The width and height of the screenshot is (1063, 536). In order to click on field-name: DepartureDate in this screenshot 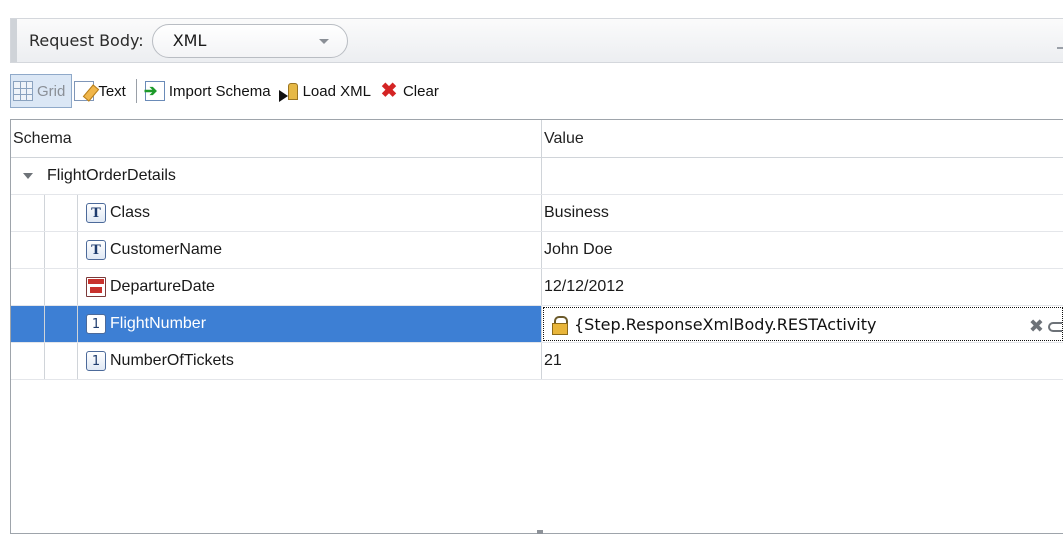, I will do `click(162, 286)`.